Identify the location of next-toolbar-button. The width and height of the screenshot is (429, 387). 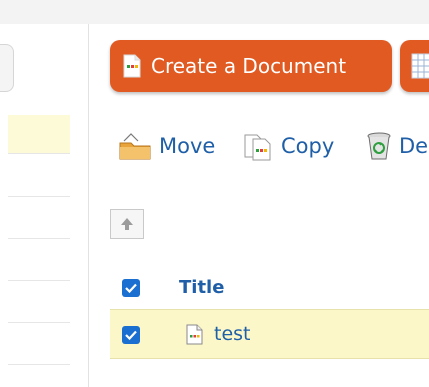
(414, 66).